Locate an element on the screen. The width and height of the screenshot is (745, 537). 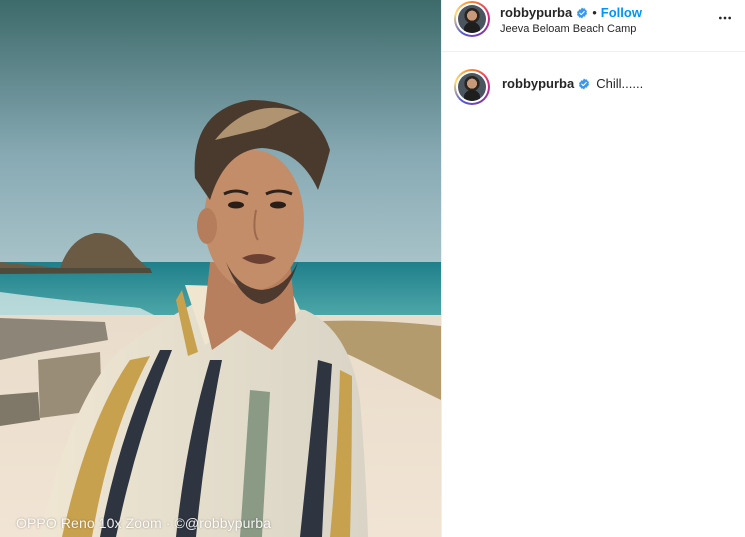
post-location: Jeeva Beloam Beach Camp is located at coordinates (568, 29).